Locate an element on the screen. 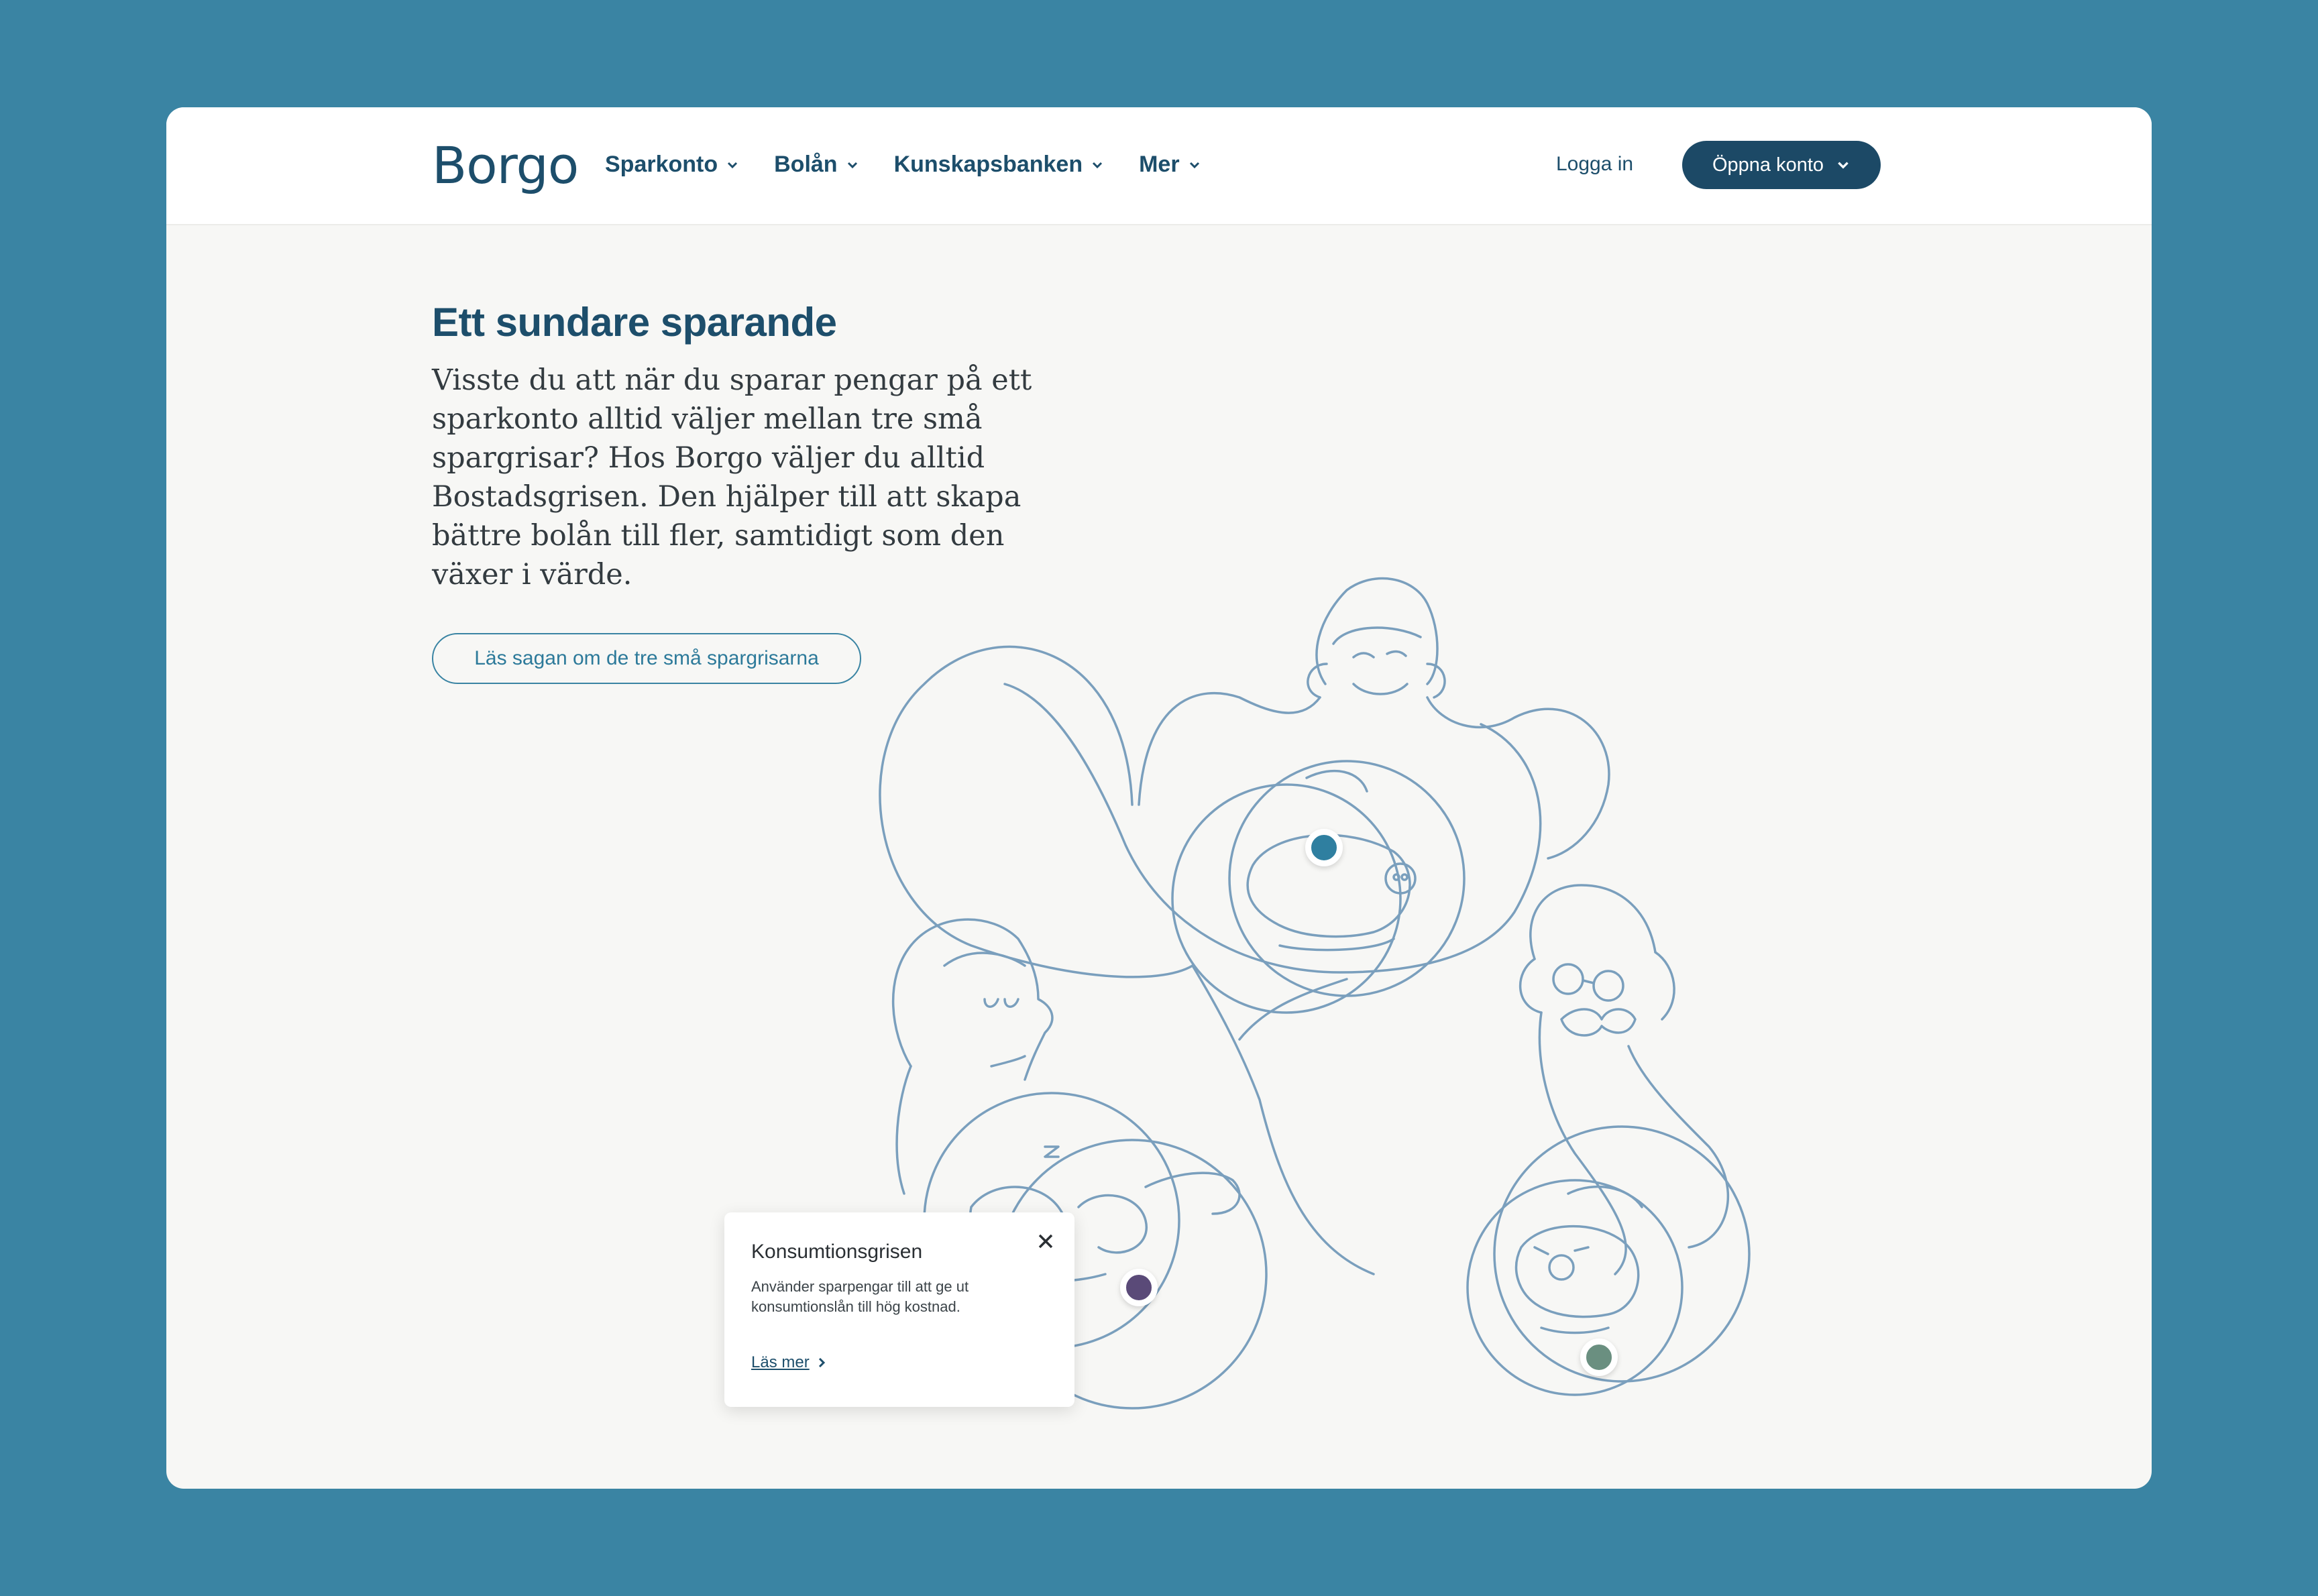  read-more-link: Läs mer is located at coordinates (789, 1362).